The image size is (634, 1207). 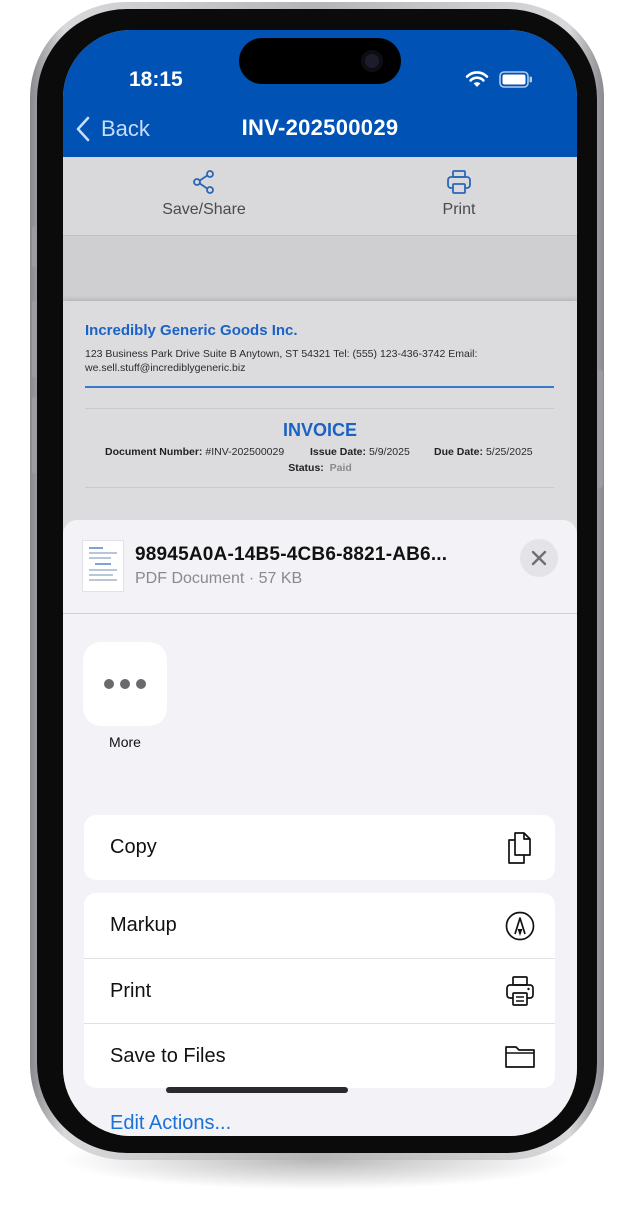 I want to click on save-to-files-action: Save to Files, so click(x=319, y=1055).